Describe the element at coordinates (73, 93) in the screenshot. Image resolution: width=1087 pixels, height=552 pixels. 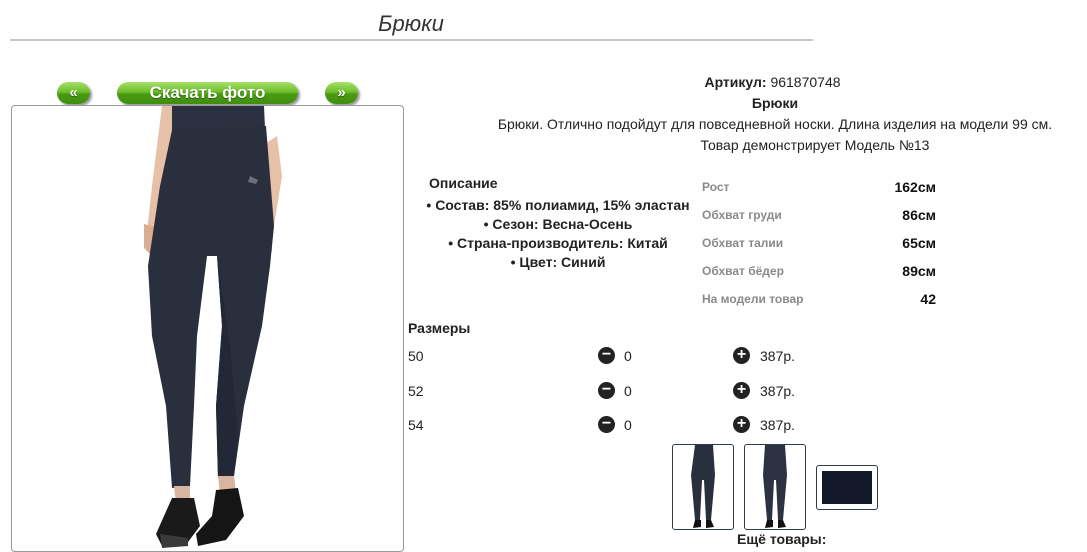
I see `previous-photo-button: «` at that location.